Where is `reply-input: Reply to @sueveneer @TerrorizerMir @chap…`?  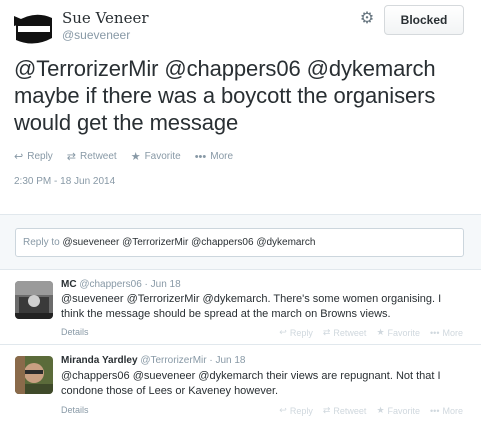 reply-input: Reply to @sueveneer @TerrorizerMir @chap… is located at coordinates (239, 242).